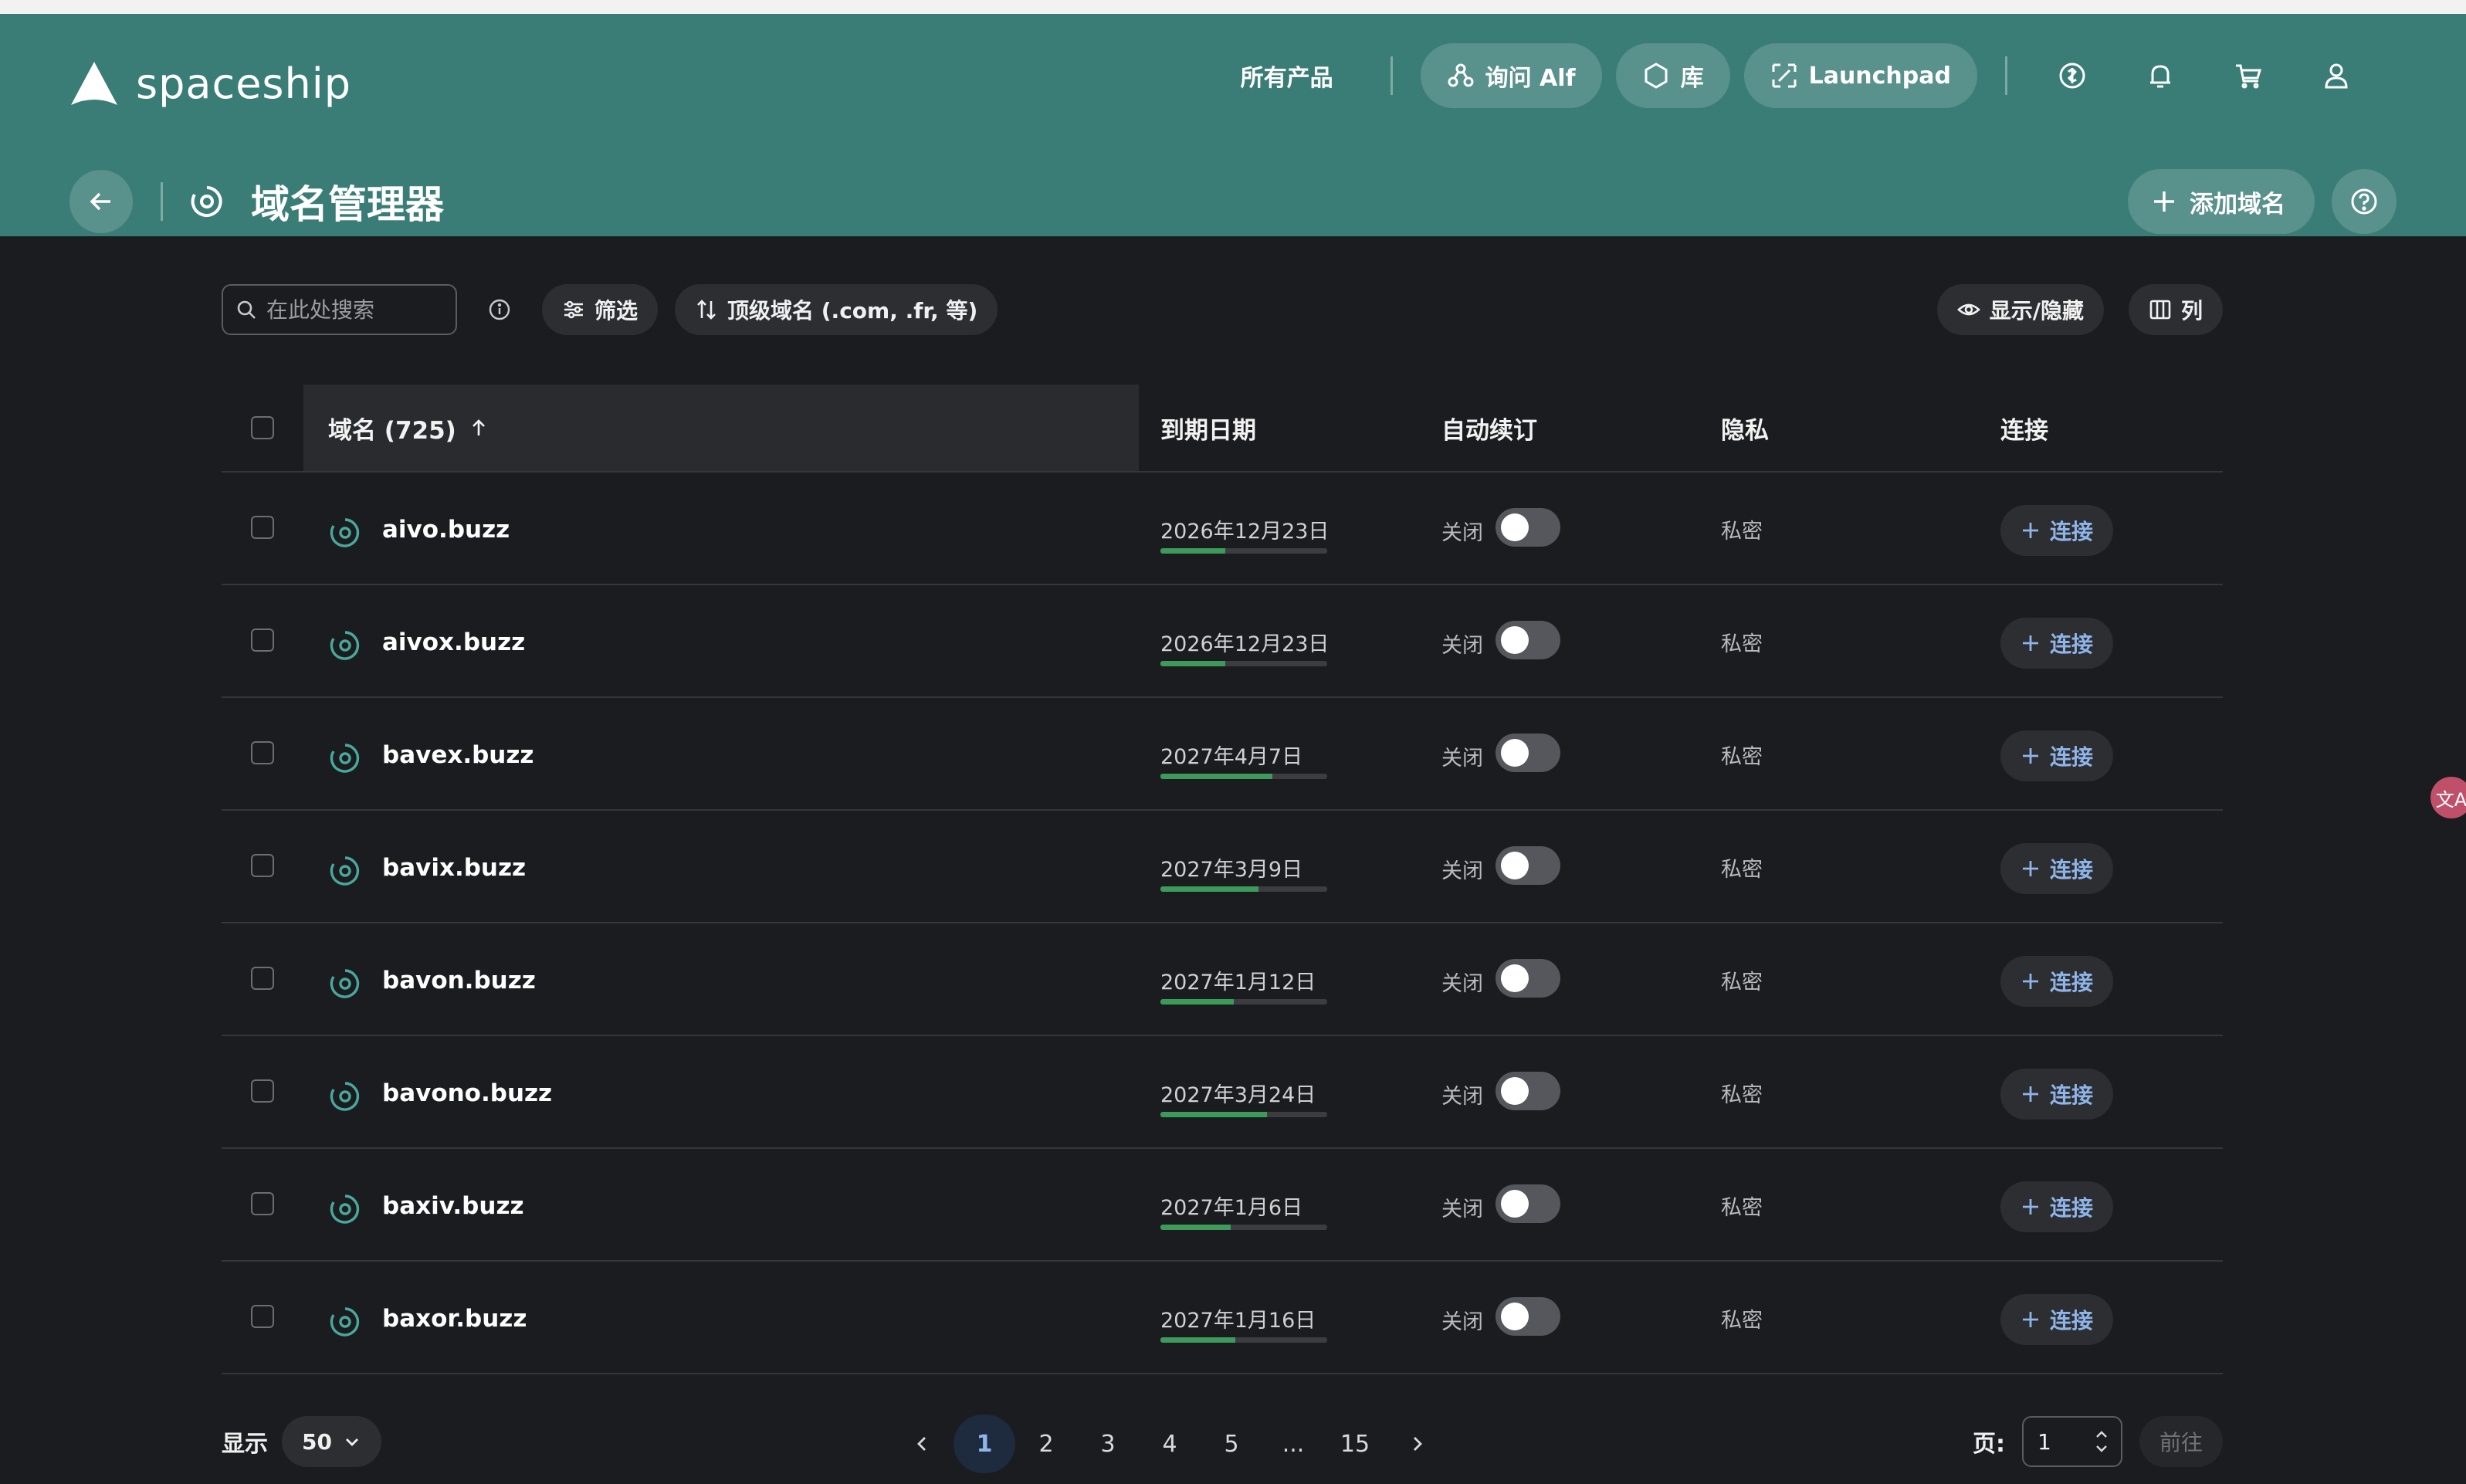  What do you see at coordinates (2448, 797) in the screenshot?
I see `translate-float-button: 文A` at bounding box center [2448, 797].